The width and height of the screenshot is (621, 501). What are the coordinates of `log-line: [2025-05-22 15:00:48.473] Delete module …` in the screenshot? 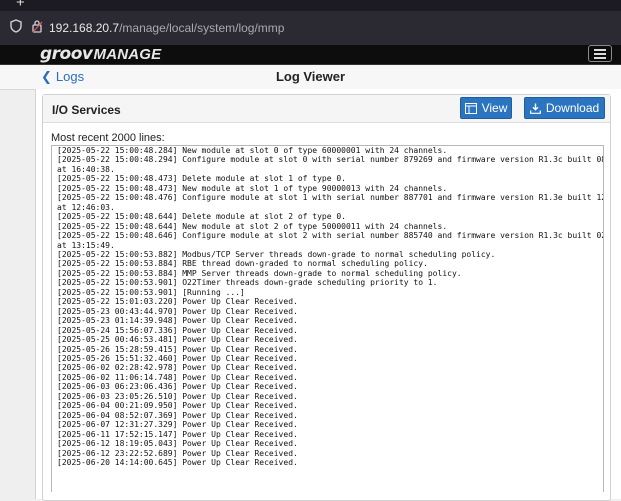 It's located at (201, 179).